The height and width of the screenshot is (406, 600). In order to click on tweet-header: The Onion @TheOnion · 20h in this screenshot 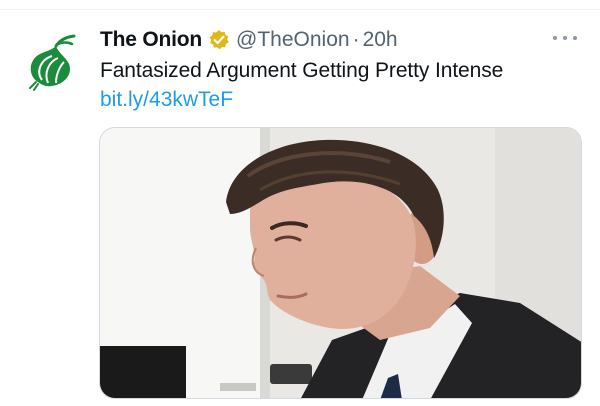, I will do `click(249, 40)`.